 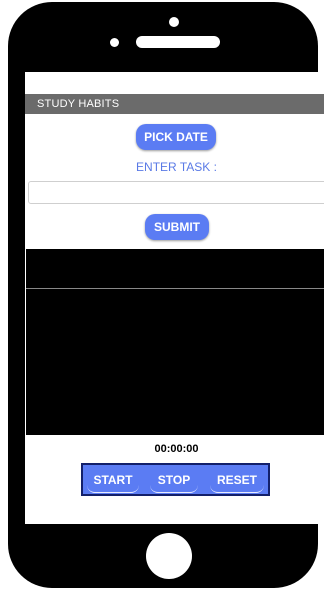 What do you see at coordinates (114, 42) in the screenshot?
I see `sensor-icon` at bounding box center [114, 42].